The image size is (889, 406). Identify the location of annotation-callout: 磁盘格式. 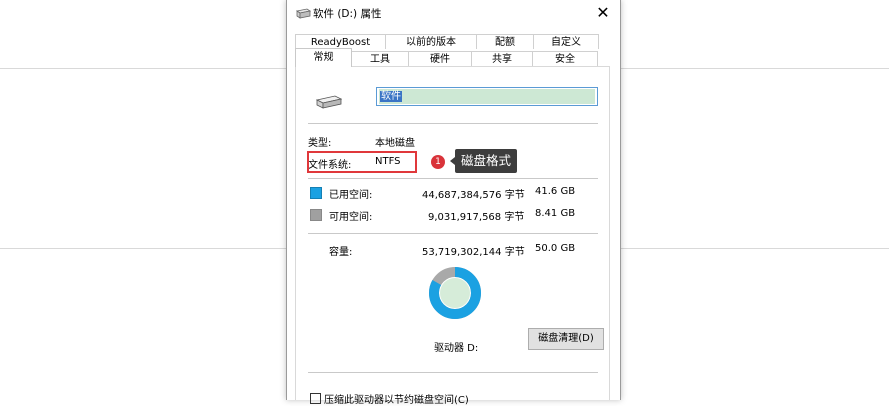
(483, 161).